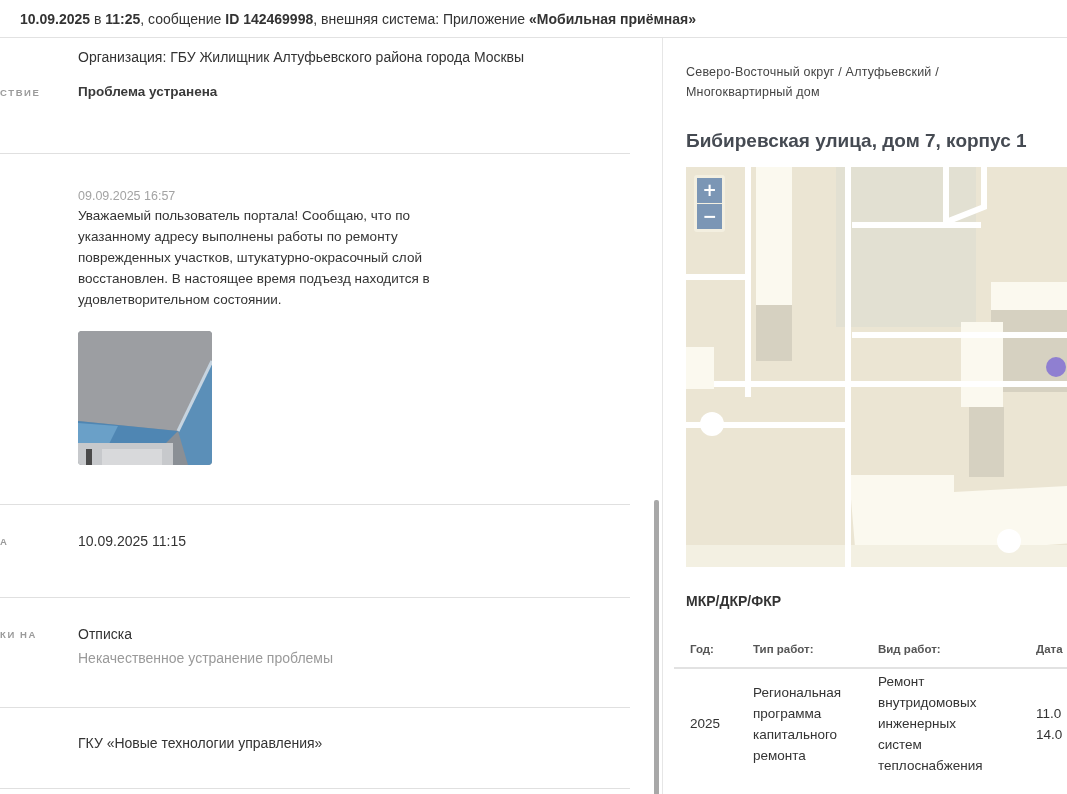 The width and height of the screenshot is (1067, 794). Describe the element at coordinates (709, 190) in the screenshot. I see `zoom-in-button: +` at that location.